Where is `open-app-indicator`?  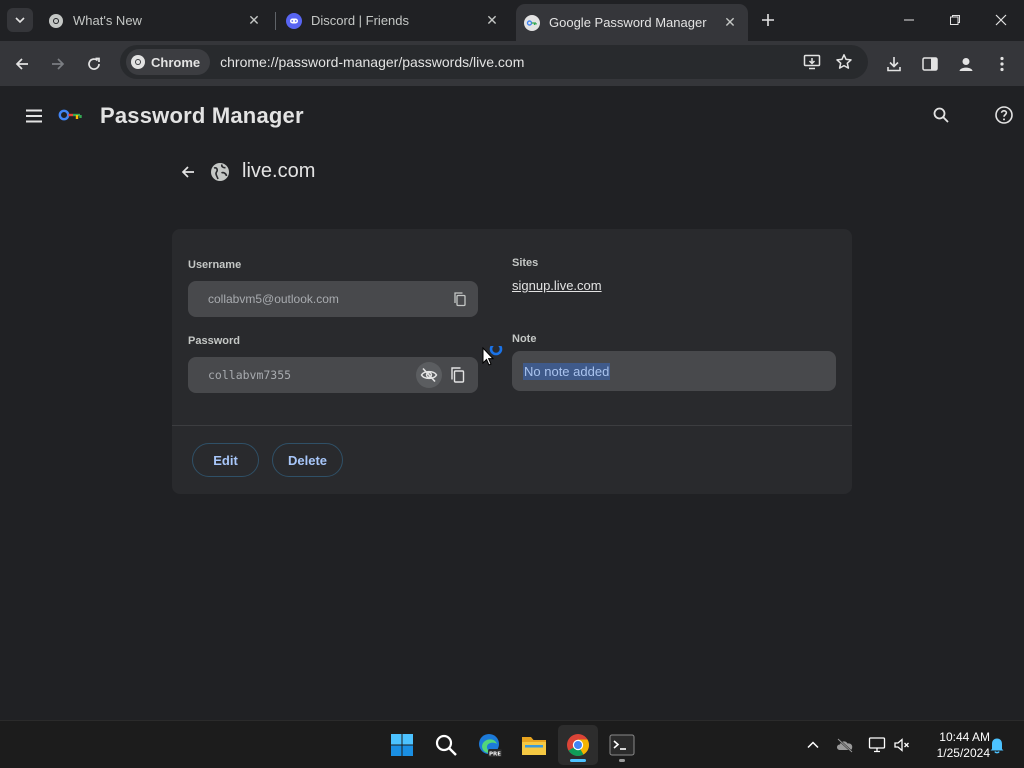
open-app-indicator is located at coordinates (622, 760).